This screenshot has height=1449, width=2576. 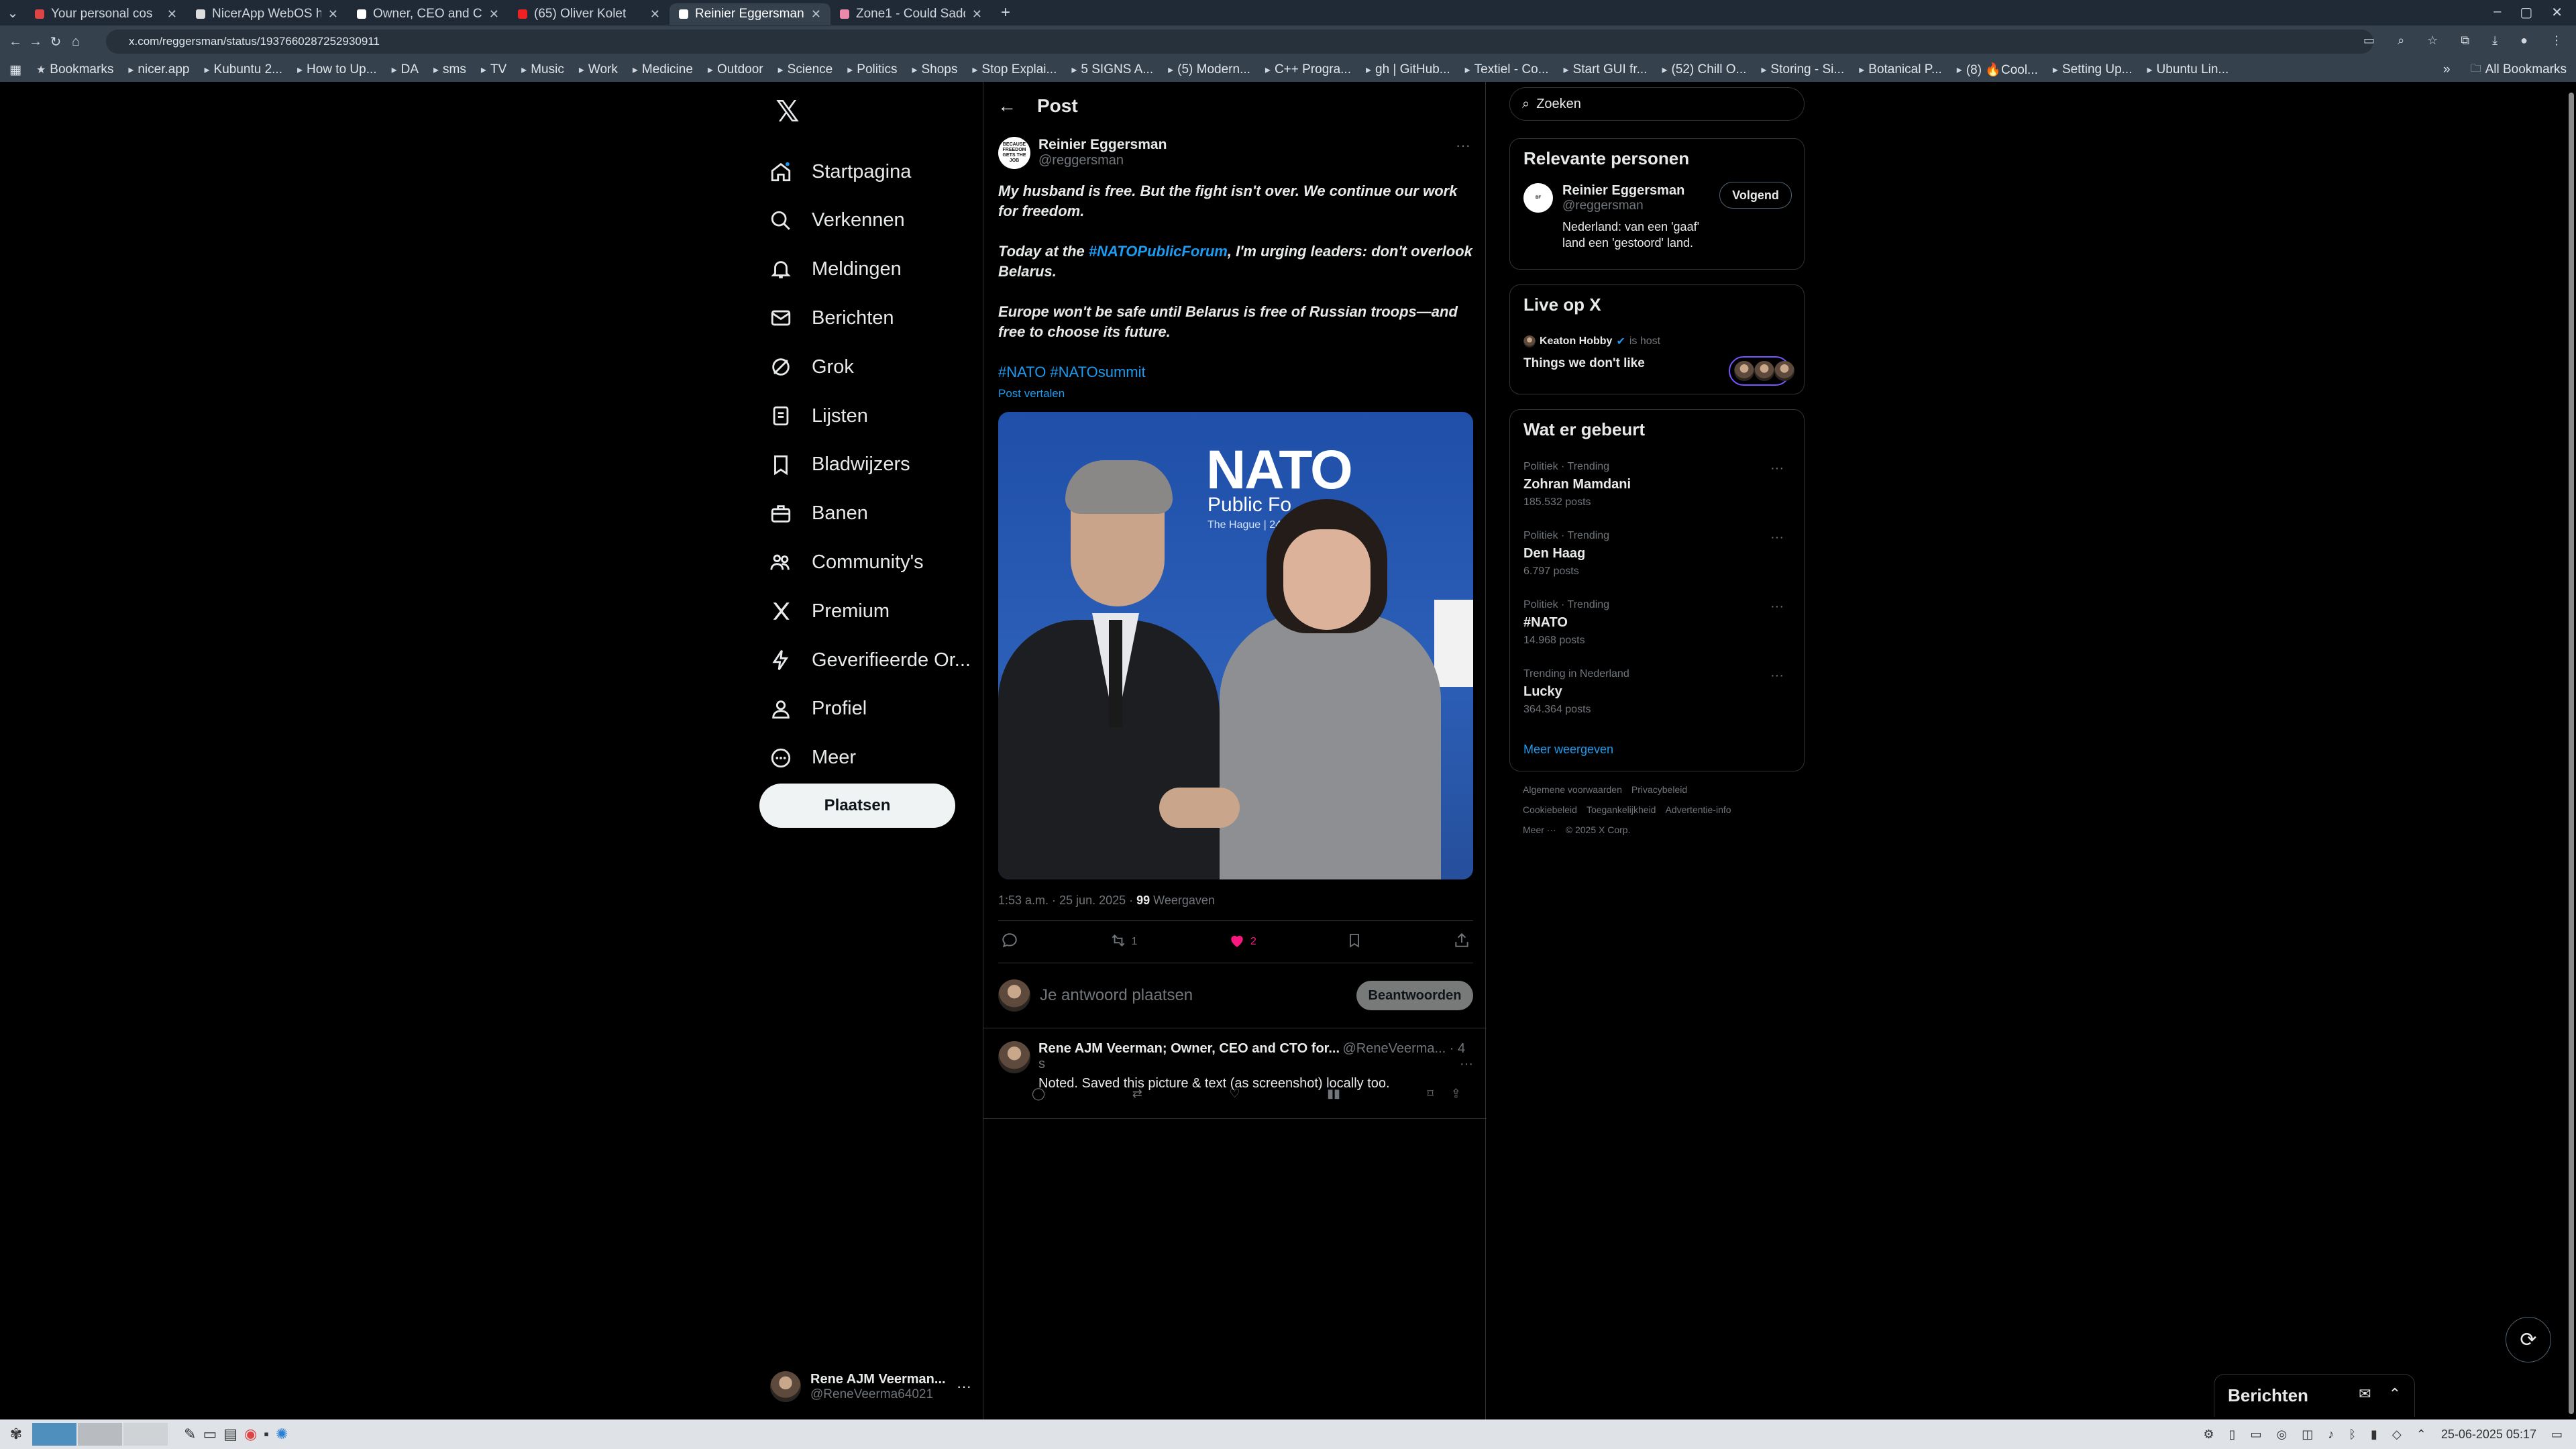 I want to click on forward-nav-icon: →, so click(x=35, y=42).